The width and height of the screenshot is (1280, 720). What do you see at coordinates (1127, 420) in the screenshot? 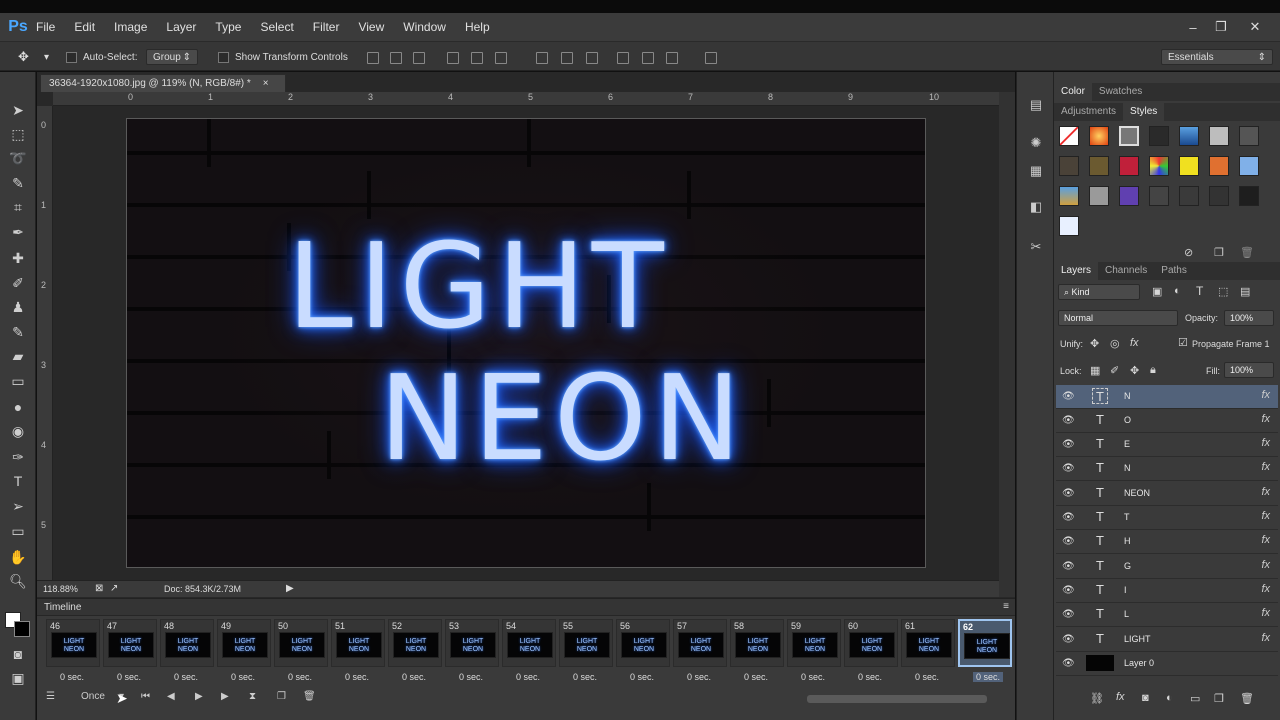
I see `layer-name: O` at bounding box center [1127, 420].